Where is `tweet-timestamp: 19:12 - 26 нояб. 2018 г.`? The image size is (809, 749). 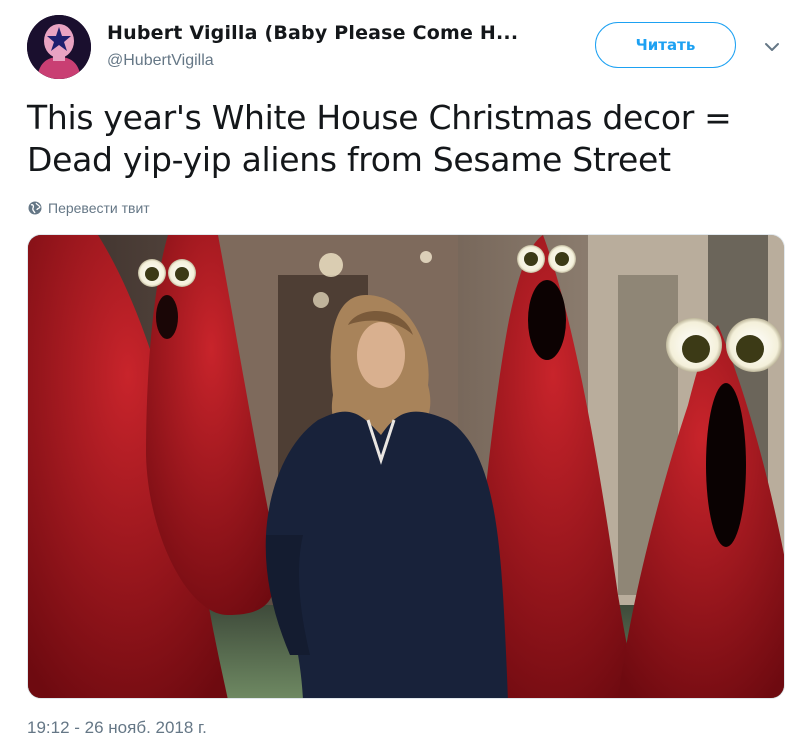
tweet-timestamp: 19:12 - 26 нояб. 2018 г. is located at coordinates (117, 728).